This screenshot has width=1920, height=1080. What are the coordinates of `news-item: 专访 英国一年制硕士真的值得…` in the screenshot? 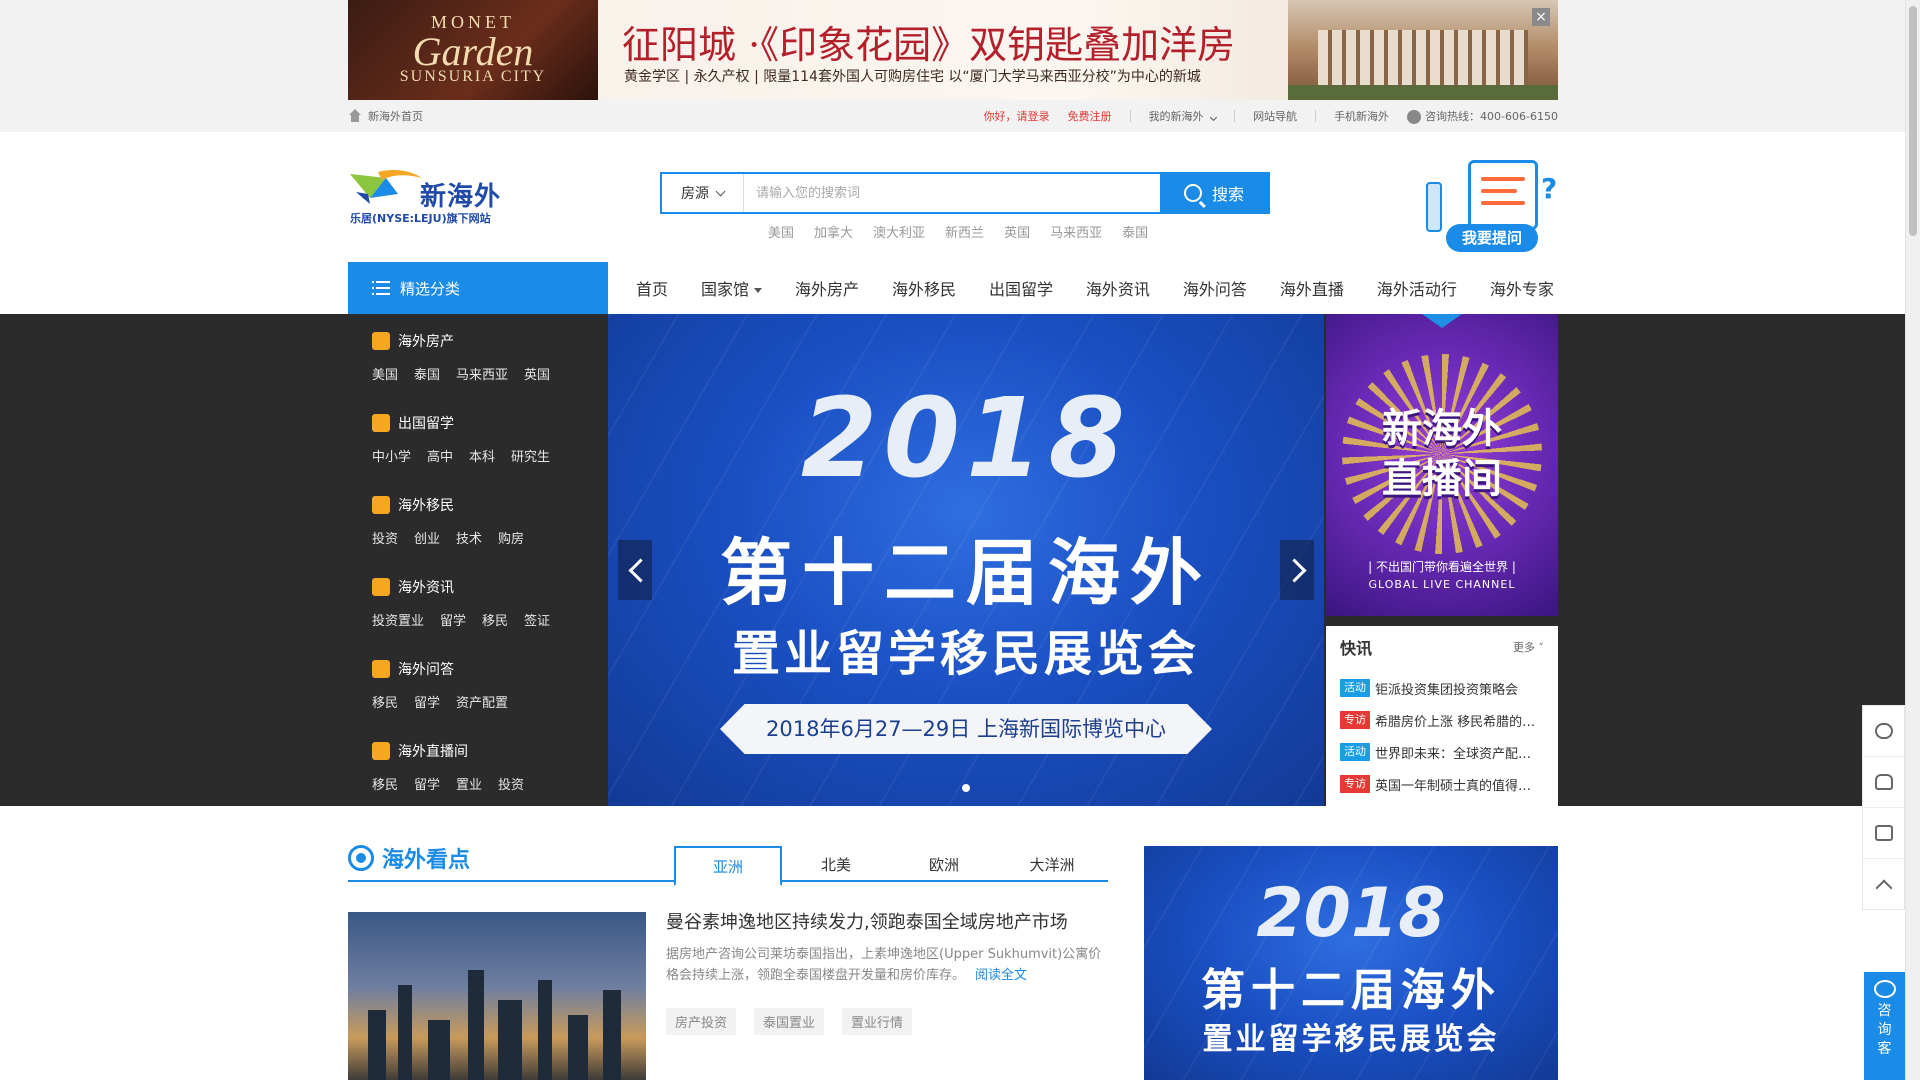 It's located at (1442, 784).